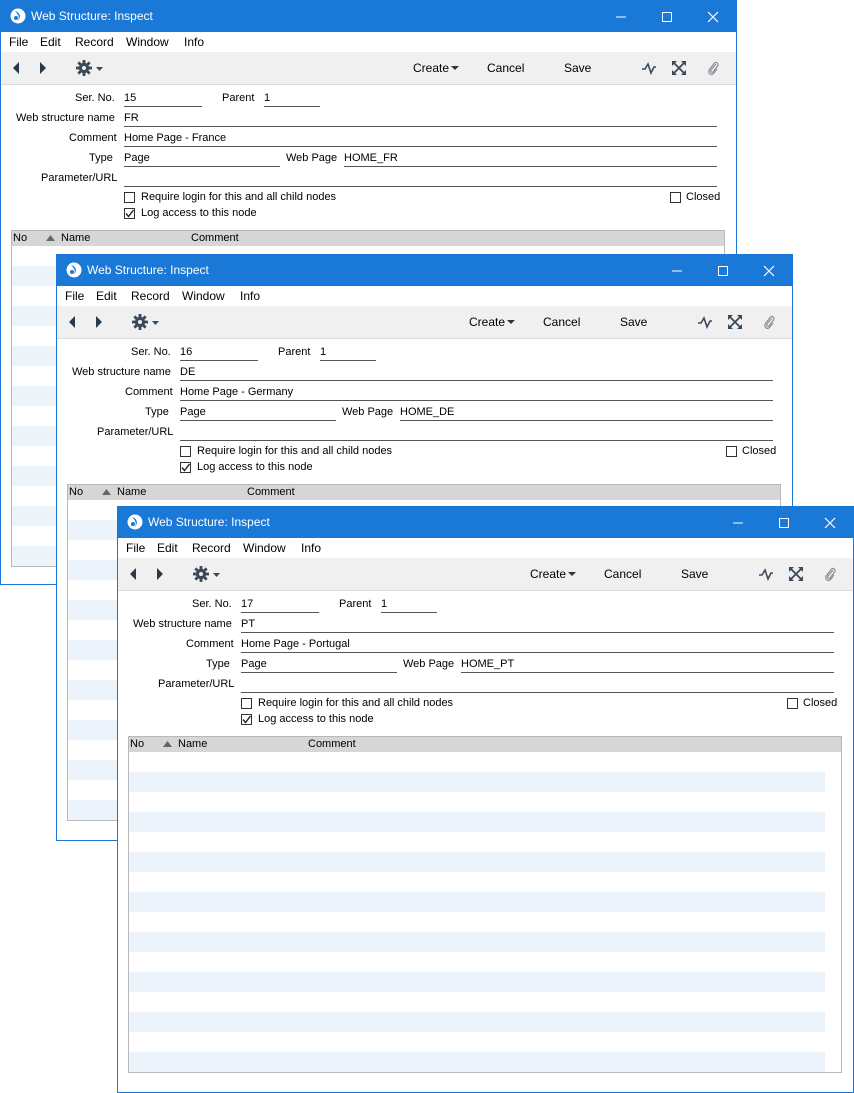 The height and width of the screenshot is (1093, 854). Describe the element at coordinates (74, 270) in the screenshot. I see `app-logo-icon` at that location.